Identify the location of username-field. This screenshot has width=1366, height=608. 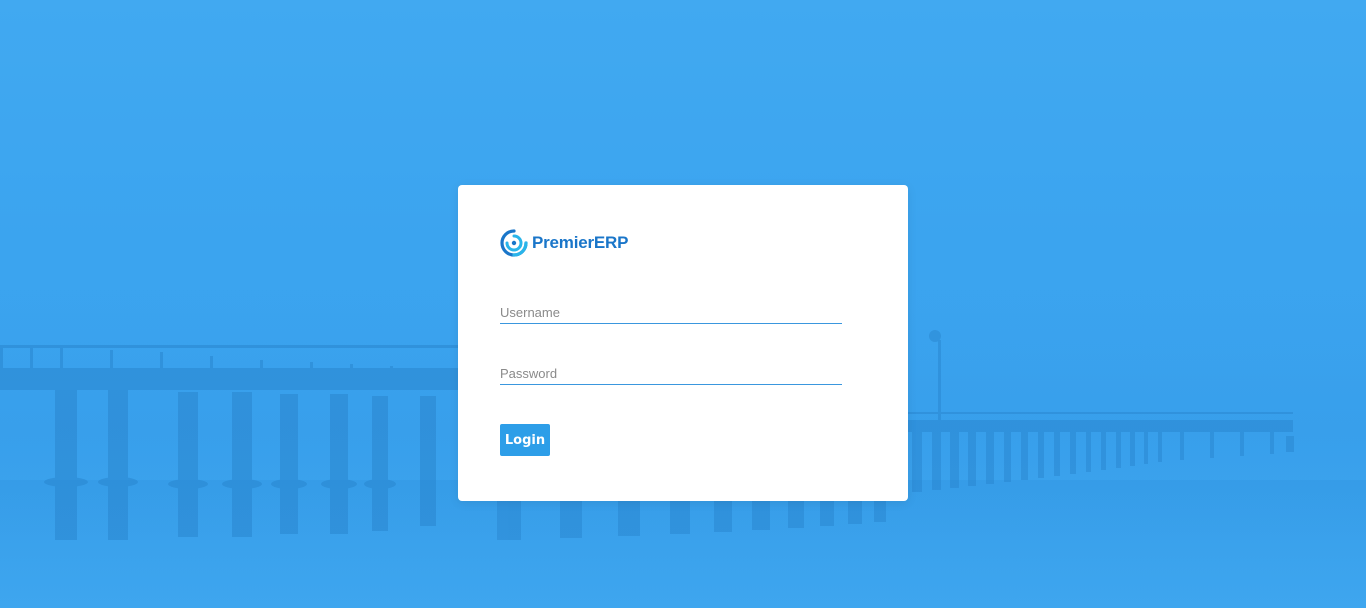
(671, 308).